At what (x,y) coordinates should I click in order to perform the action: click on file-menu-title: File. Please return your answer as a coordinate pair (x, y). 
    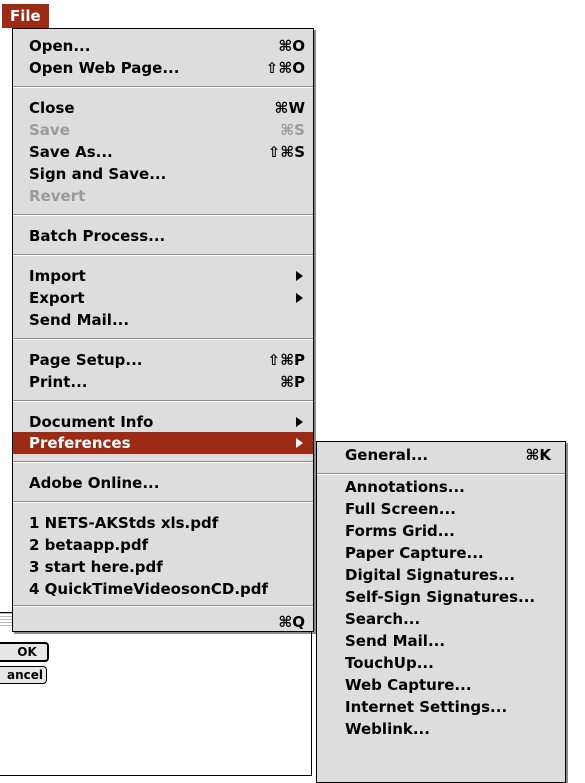
    Looking at the image, I should click on (25, 16).